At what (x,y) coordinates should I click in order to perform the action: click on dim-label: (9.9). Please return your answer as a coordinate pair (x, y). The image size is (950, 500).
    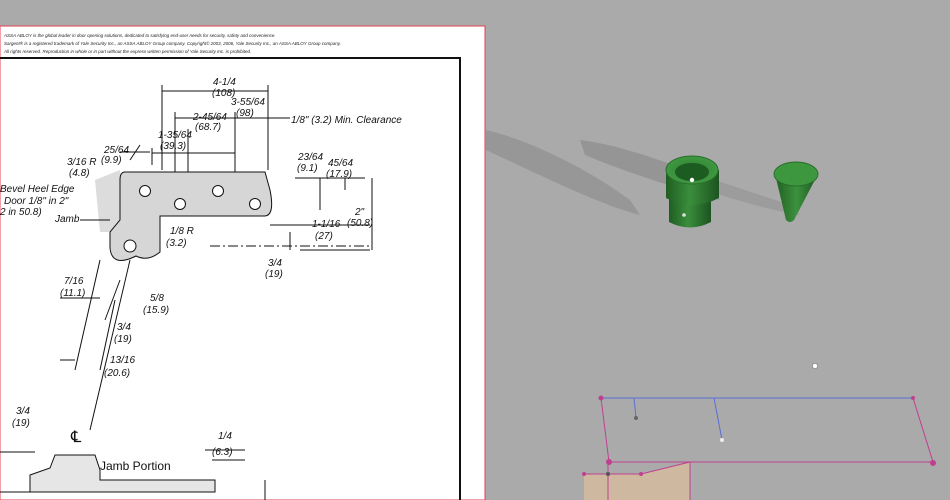
    Looking at the image, I should click on (111, 160).